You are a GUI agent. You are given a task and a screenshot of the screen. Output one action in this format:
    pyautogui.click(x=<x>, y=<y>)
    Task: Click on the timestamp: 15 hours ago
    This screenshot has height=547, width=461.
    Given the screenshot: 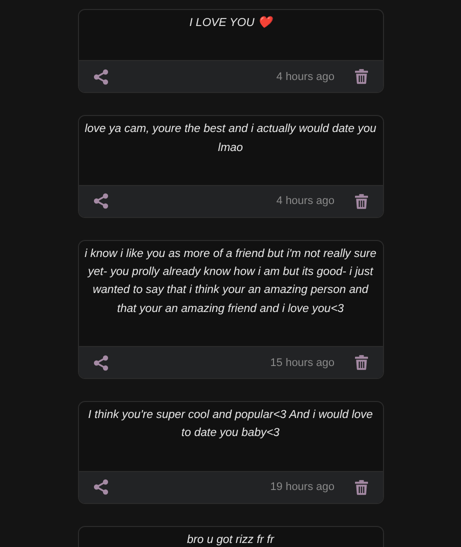 What is the action you would take?
    pyautogui.click(x=302, y=362)
    